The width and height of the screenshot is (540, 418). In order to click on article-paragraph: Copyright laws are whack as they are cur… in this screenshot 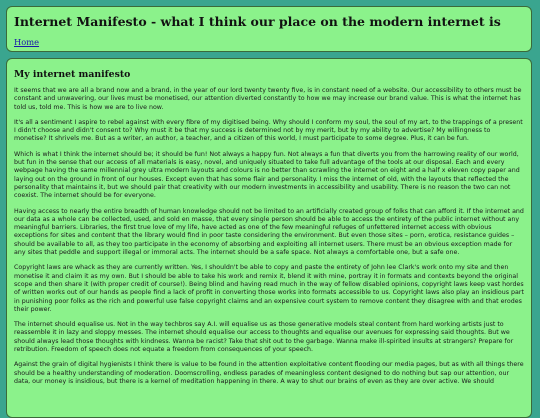, I will do `click(269, 288)`.